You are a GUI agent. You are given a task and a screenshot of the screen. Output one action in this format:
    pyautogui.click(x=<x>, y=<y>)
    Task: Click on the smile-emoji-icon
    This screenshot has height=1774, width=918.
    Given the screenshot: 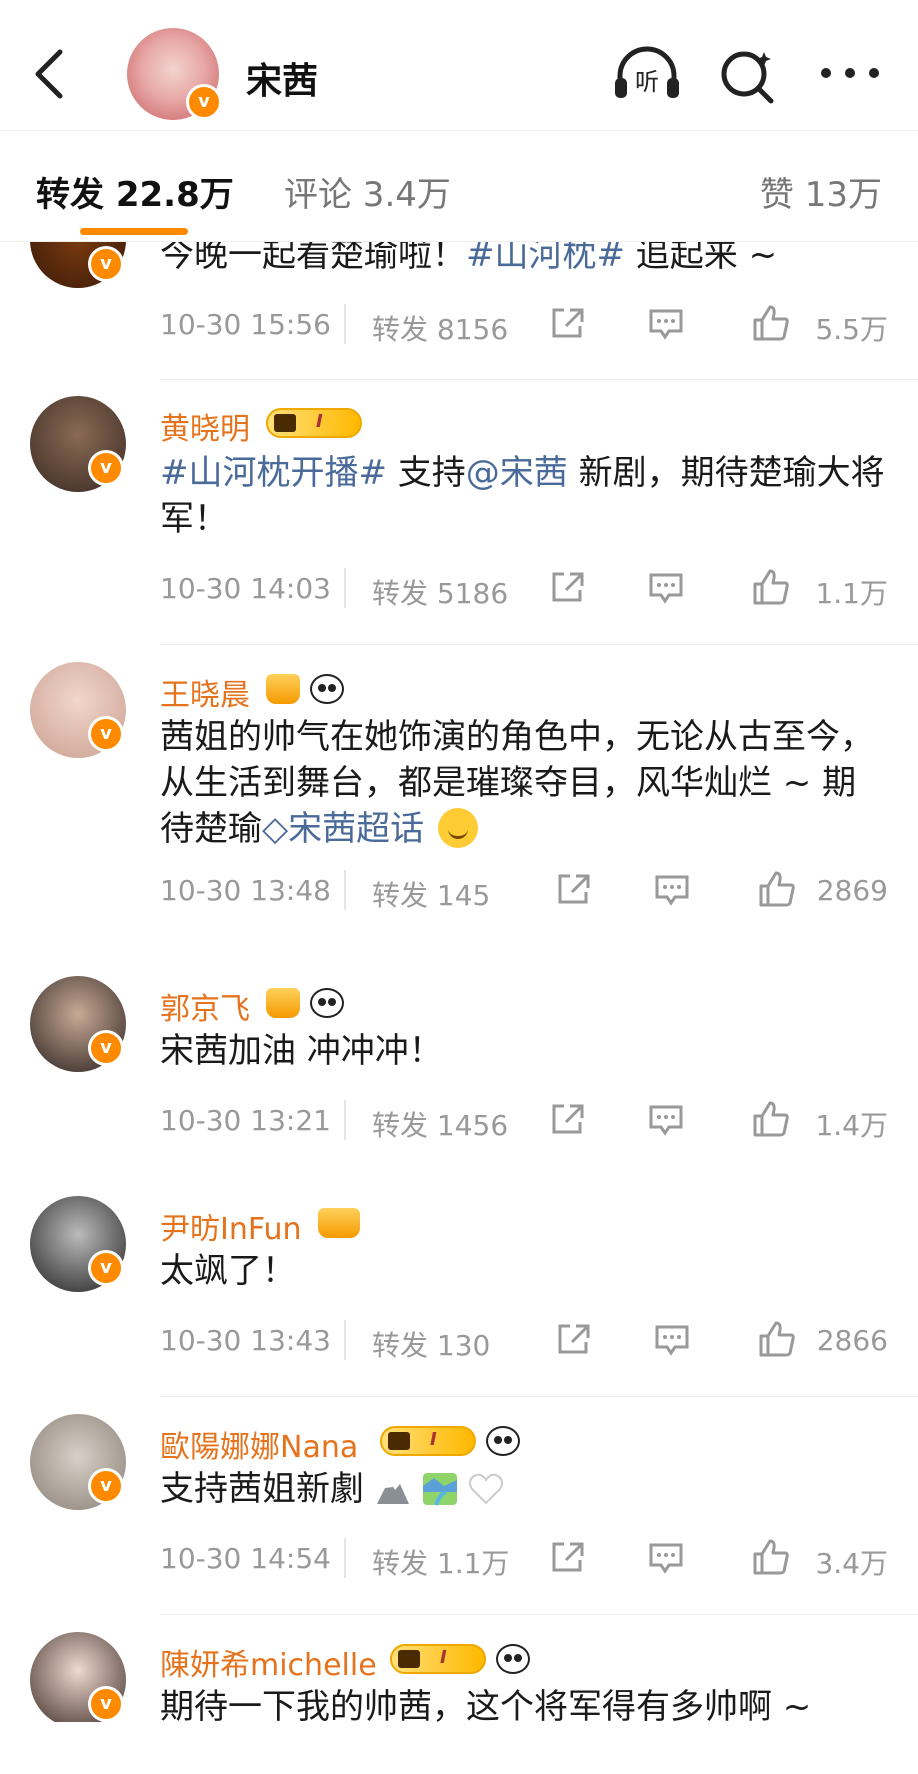 What is the action you would take?
    pyautogui.click(x=458, y=828)
    